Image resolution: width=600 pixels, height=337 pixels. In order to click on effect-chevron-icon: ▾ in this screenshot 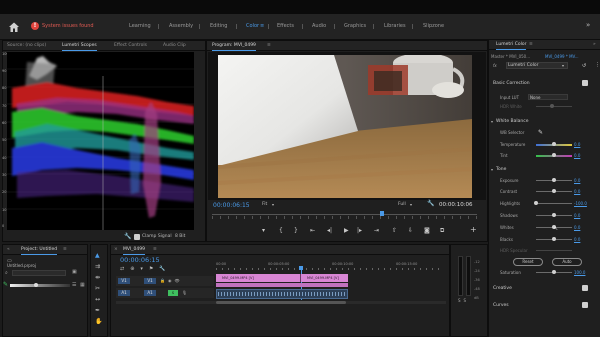, I will do `click(563, 65)`.